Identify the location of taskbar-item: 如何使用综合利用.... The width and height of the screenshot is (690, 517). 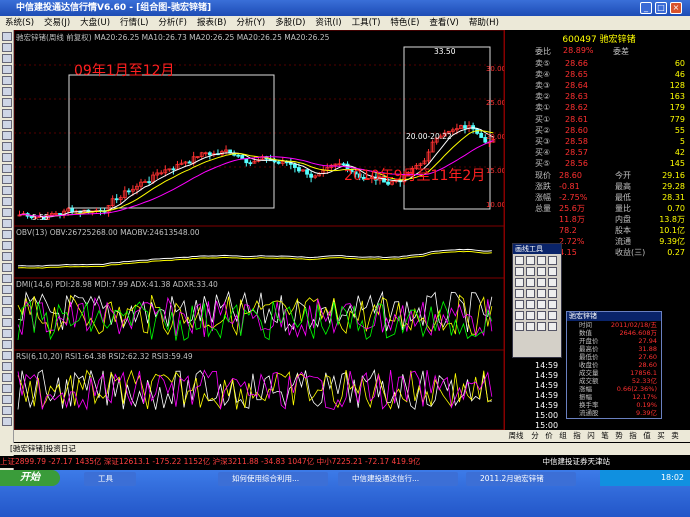
(273, 479).